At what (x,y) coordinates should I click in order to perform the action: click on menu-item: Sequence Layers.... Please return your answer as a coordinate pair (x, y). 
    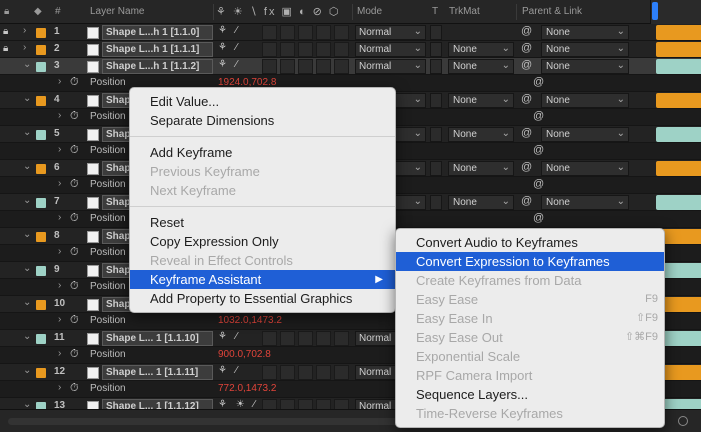
    Looking at the image, I should click on (530, 394).